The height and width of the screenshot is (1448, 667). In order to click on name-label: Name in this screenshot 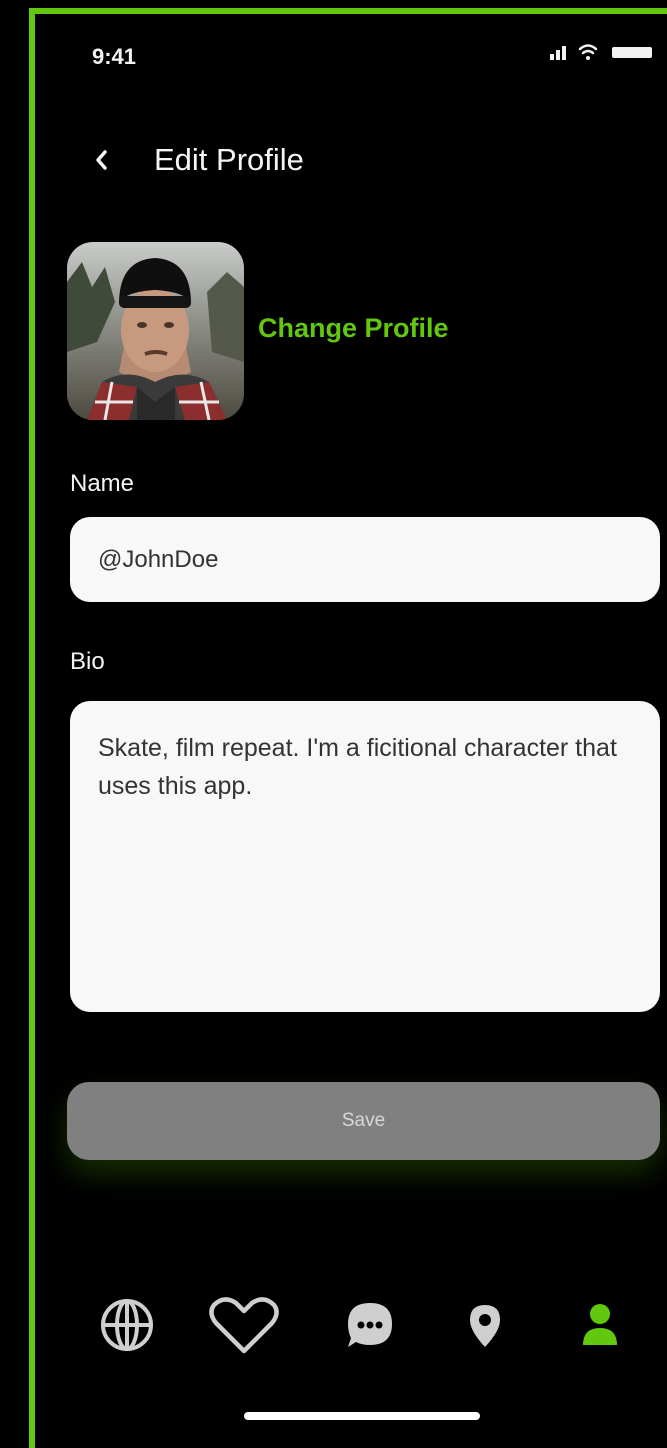, I will do `click(102, 483)`.